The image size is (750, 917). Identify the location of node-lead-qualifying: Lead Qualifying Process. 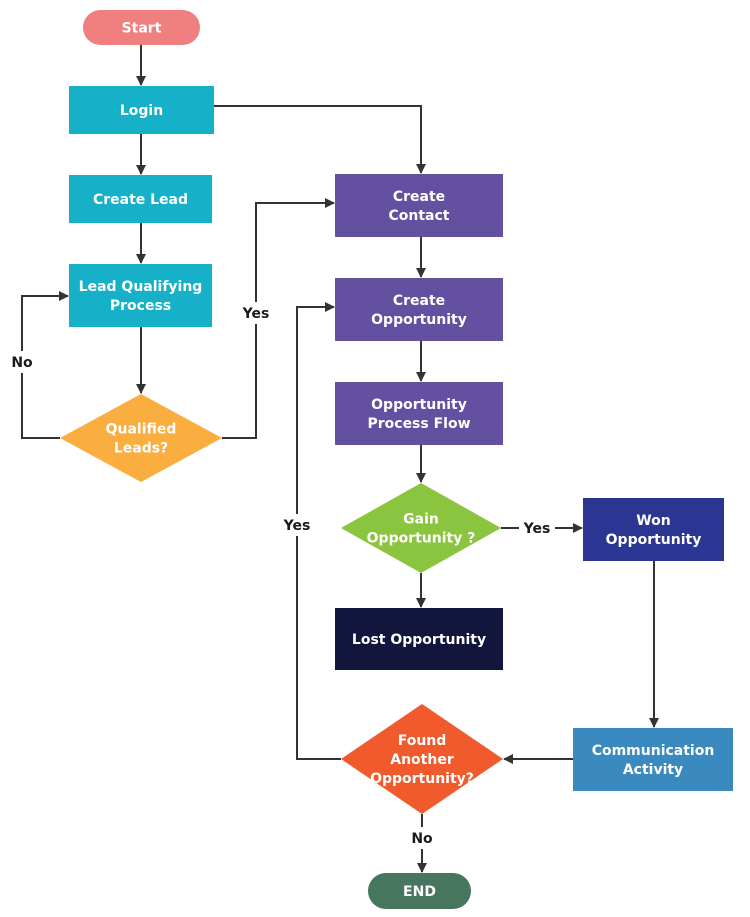
(140, 295).